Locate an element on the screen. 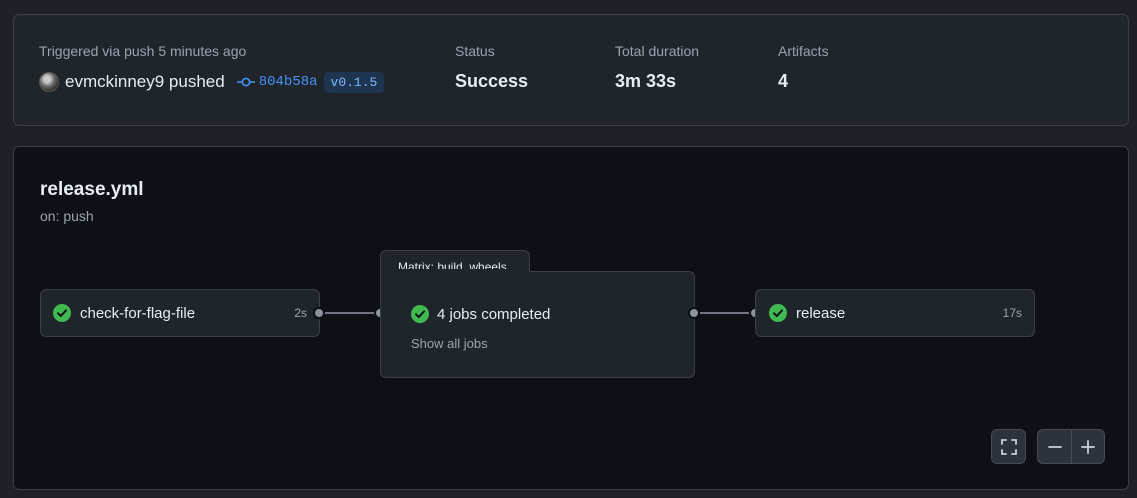 The height and width of the screenshot is (498, 1137). duration-label: Total duration is located at coordinates (657, 51).